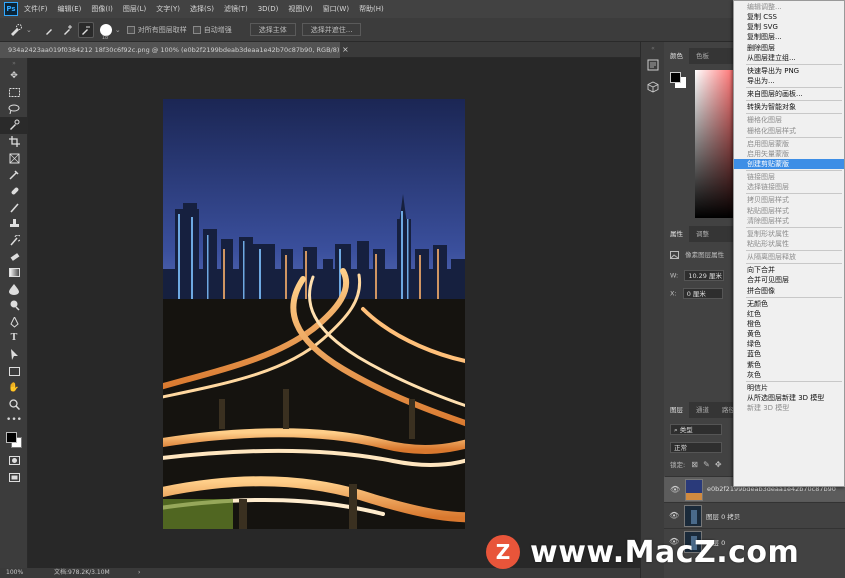 The width and height of the screenshot is (845, 578). Describe the element at coordinates (14, 477) in the screenshot. I see `screen-mode-icon` at that location.